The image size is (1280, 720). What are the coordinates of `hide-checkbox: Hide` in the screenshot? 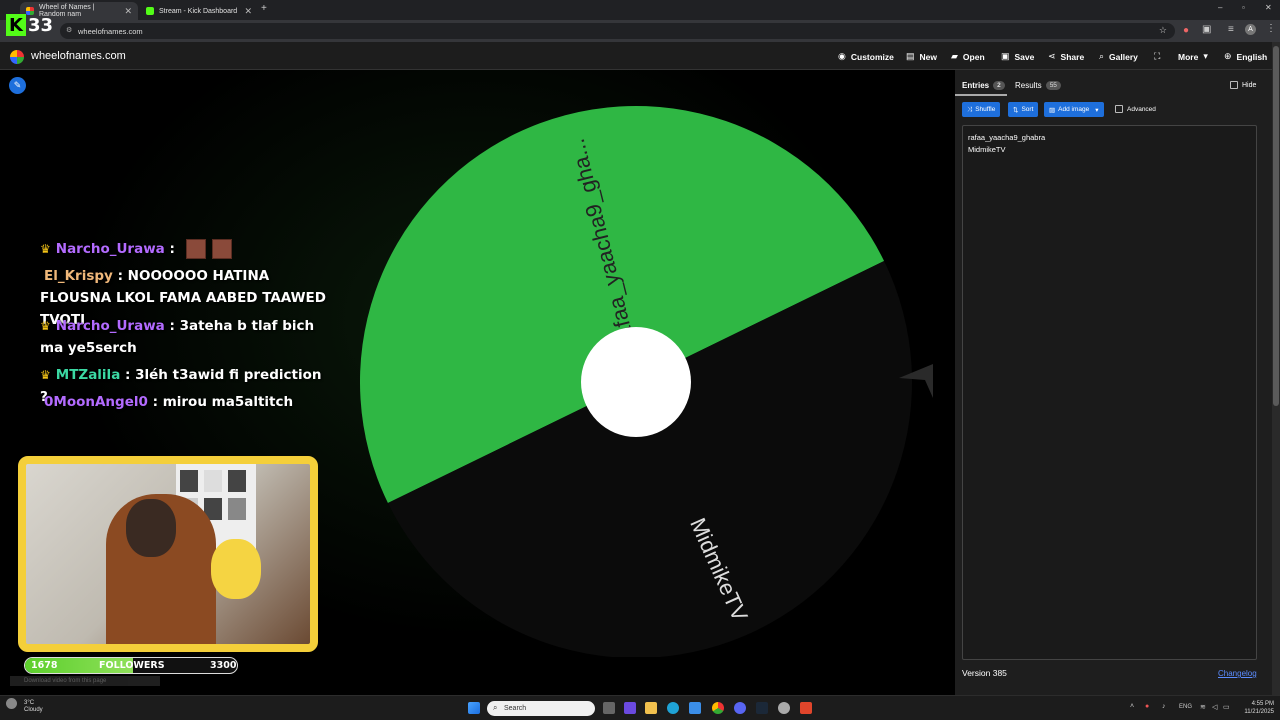 It's located at (1243, 85).